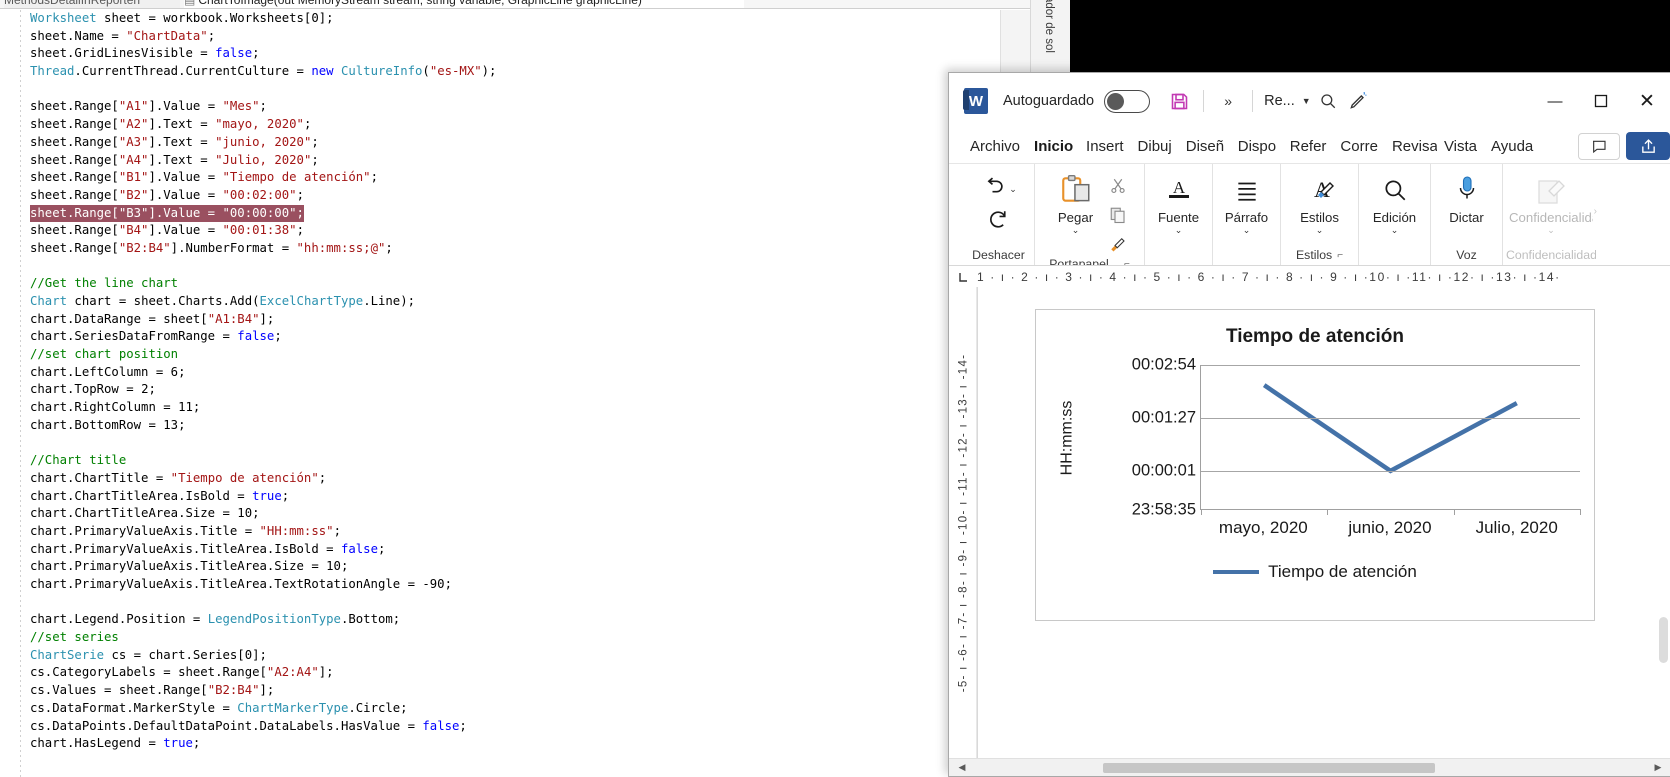  I want to click on tab-refer: Refer, so click(1308, 146).